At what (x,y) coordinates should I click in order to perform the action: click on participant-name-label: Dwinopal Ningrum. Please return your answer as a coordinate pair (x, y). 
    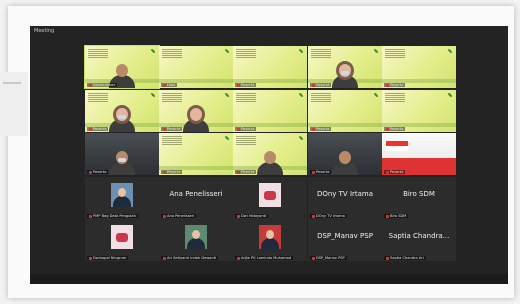
    Looking at the image, I should click on (108, 258).